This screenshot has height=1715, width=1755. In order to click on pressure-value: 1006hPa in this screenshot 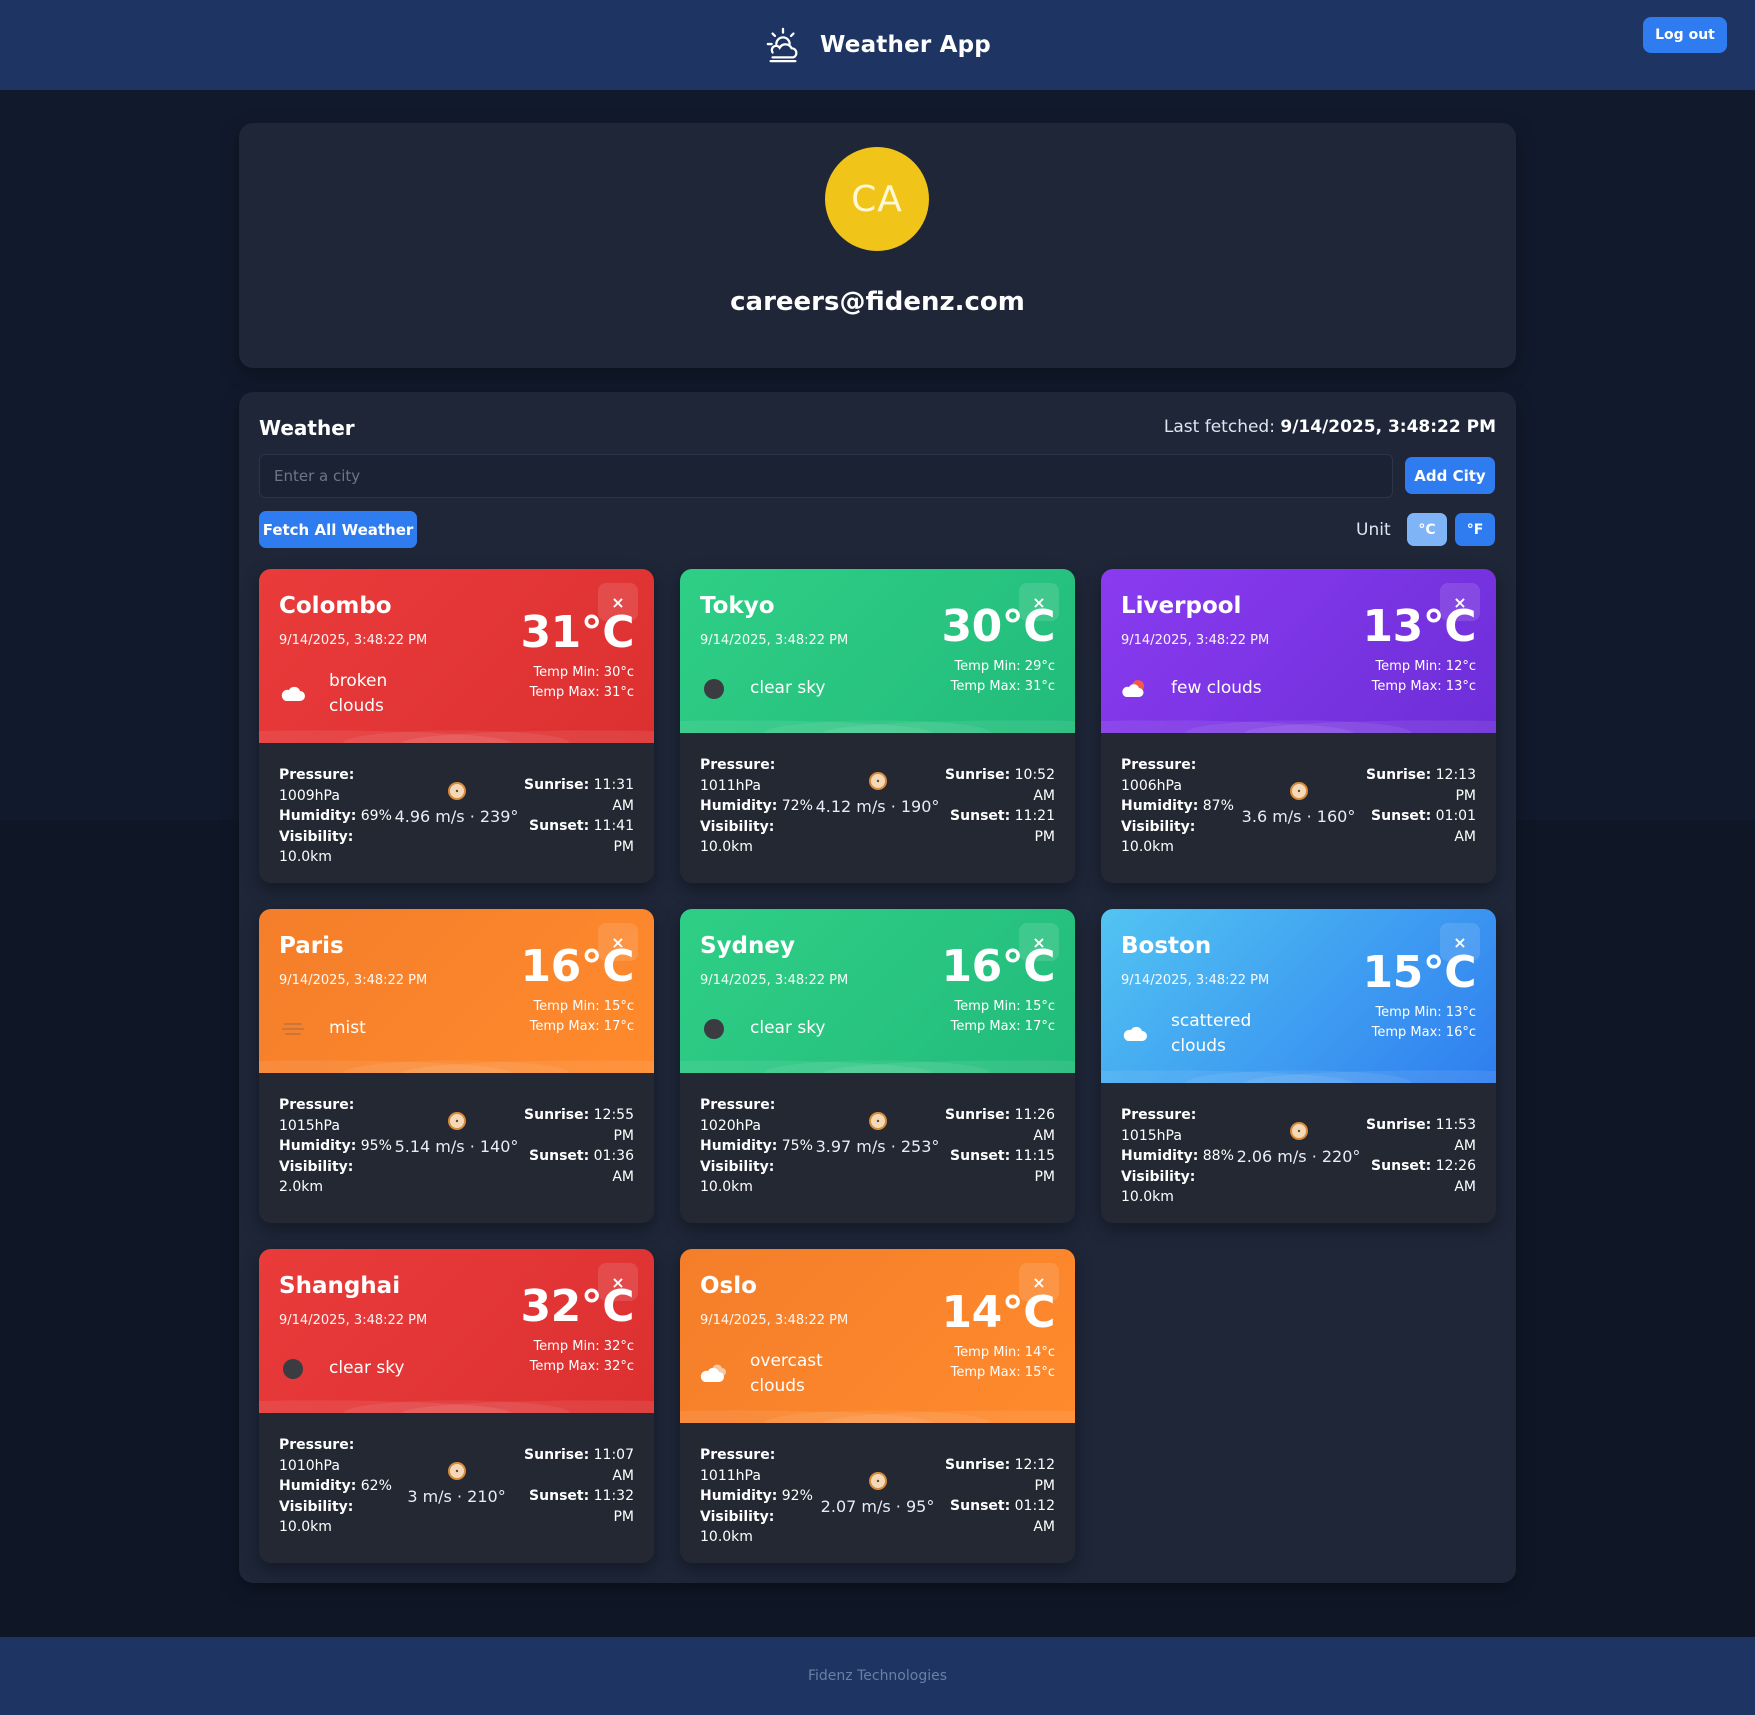, I will do `click(1151, 785)`.